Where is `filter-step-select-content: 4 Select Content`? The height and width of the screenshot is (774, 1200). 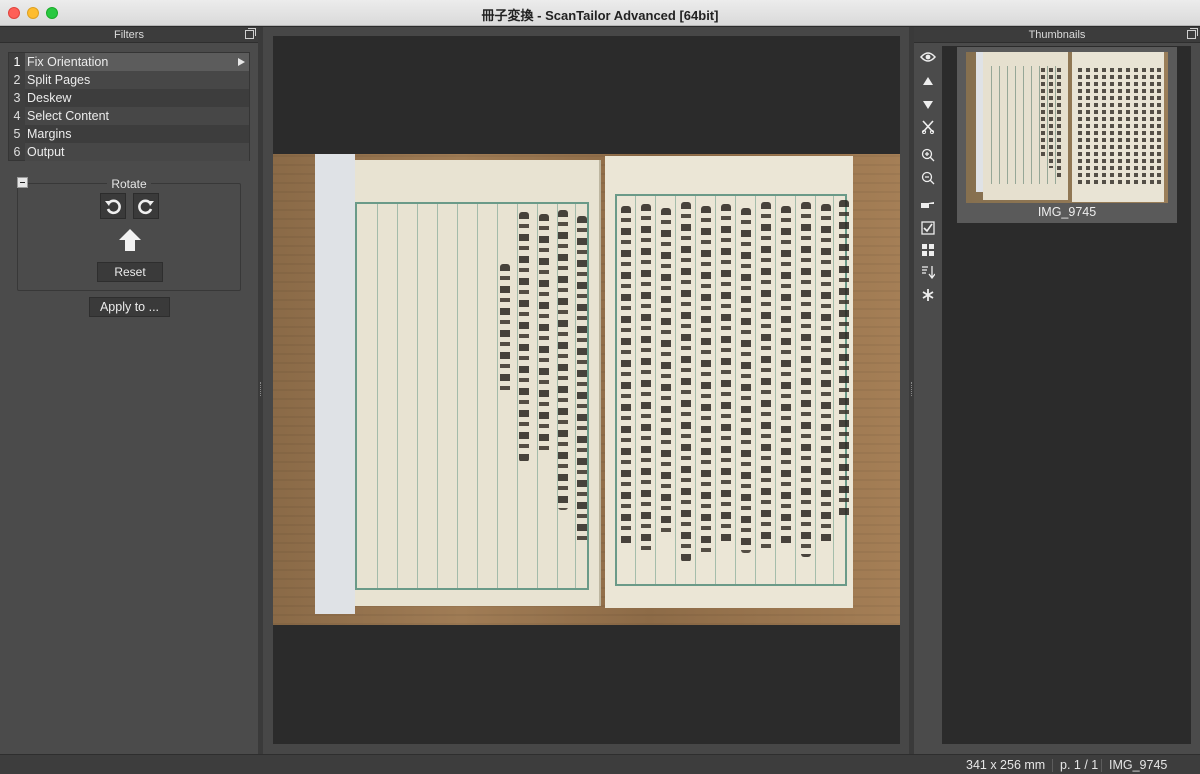
filter-step-select-content: 4 Select Content is located at coordinates (129, 116).